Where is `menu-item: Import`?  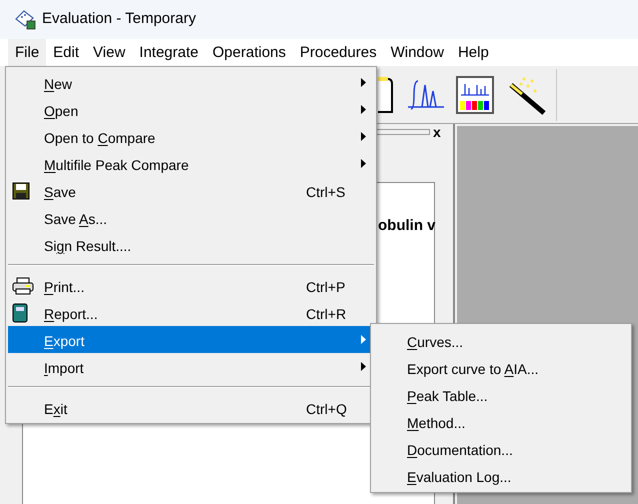 menu-item: Import is located at coordinates (191, 366).